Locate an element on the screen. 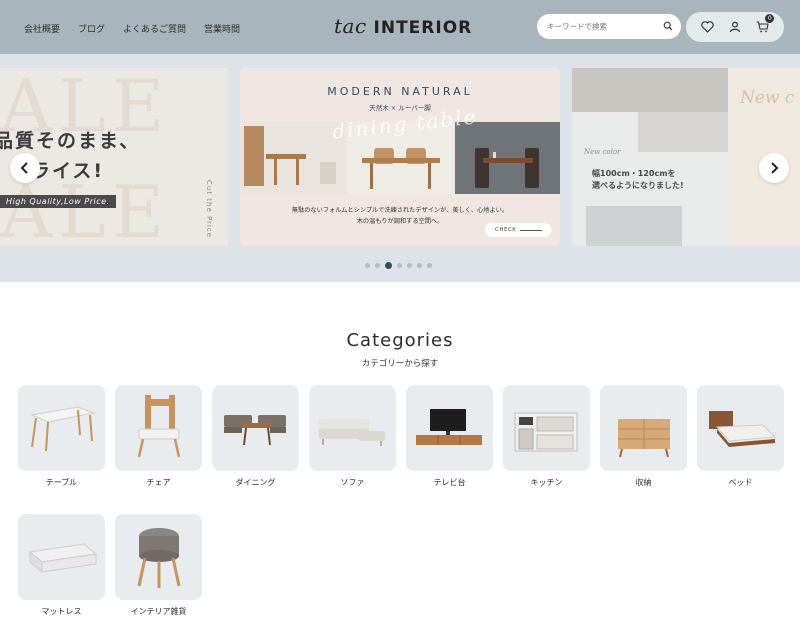  dining-set-image is located at coordinates (255, 428).